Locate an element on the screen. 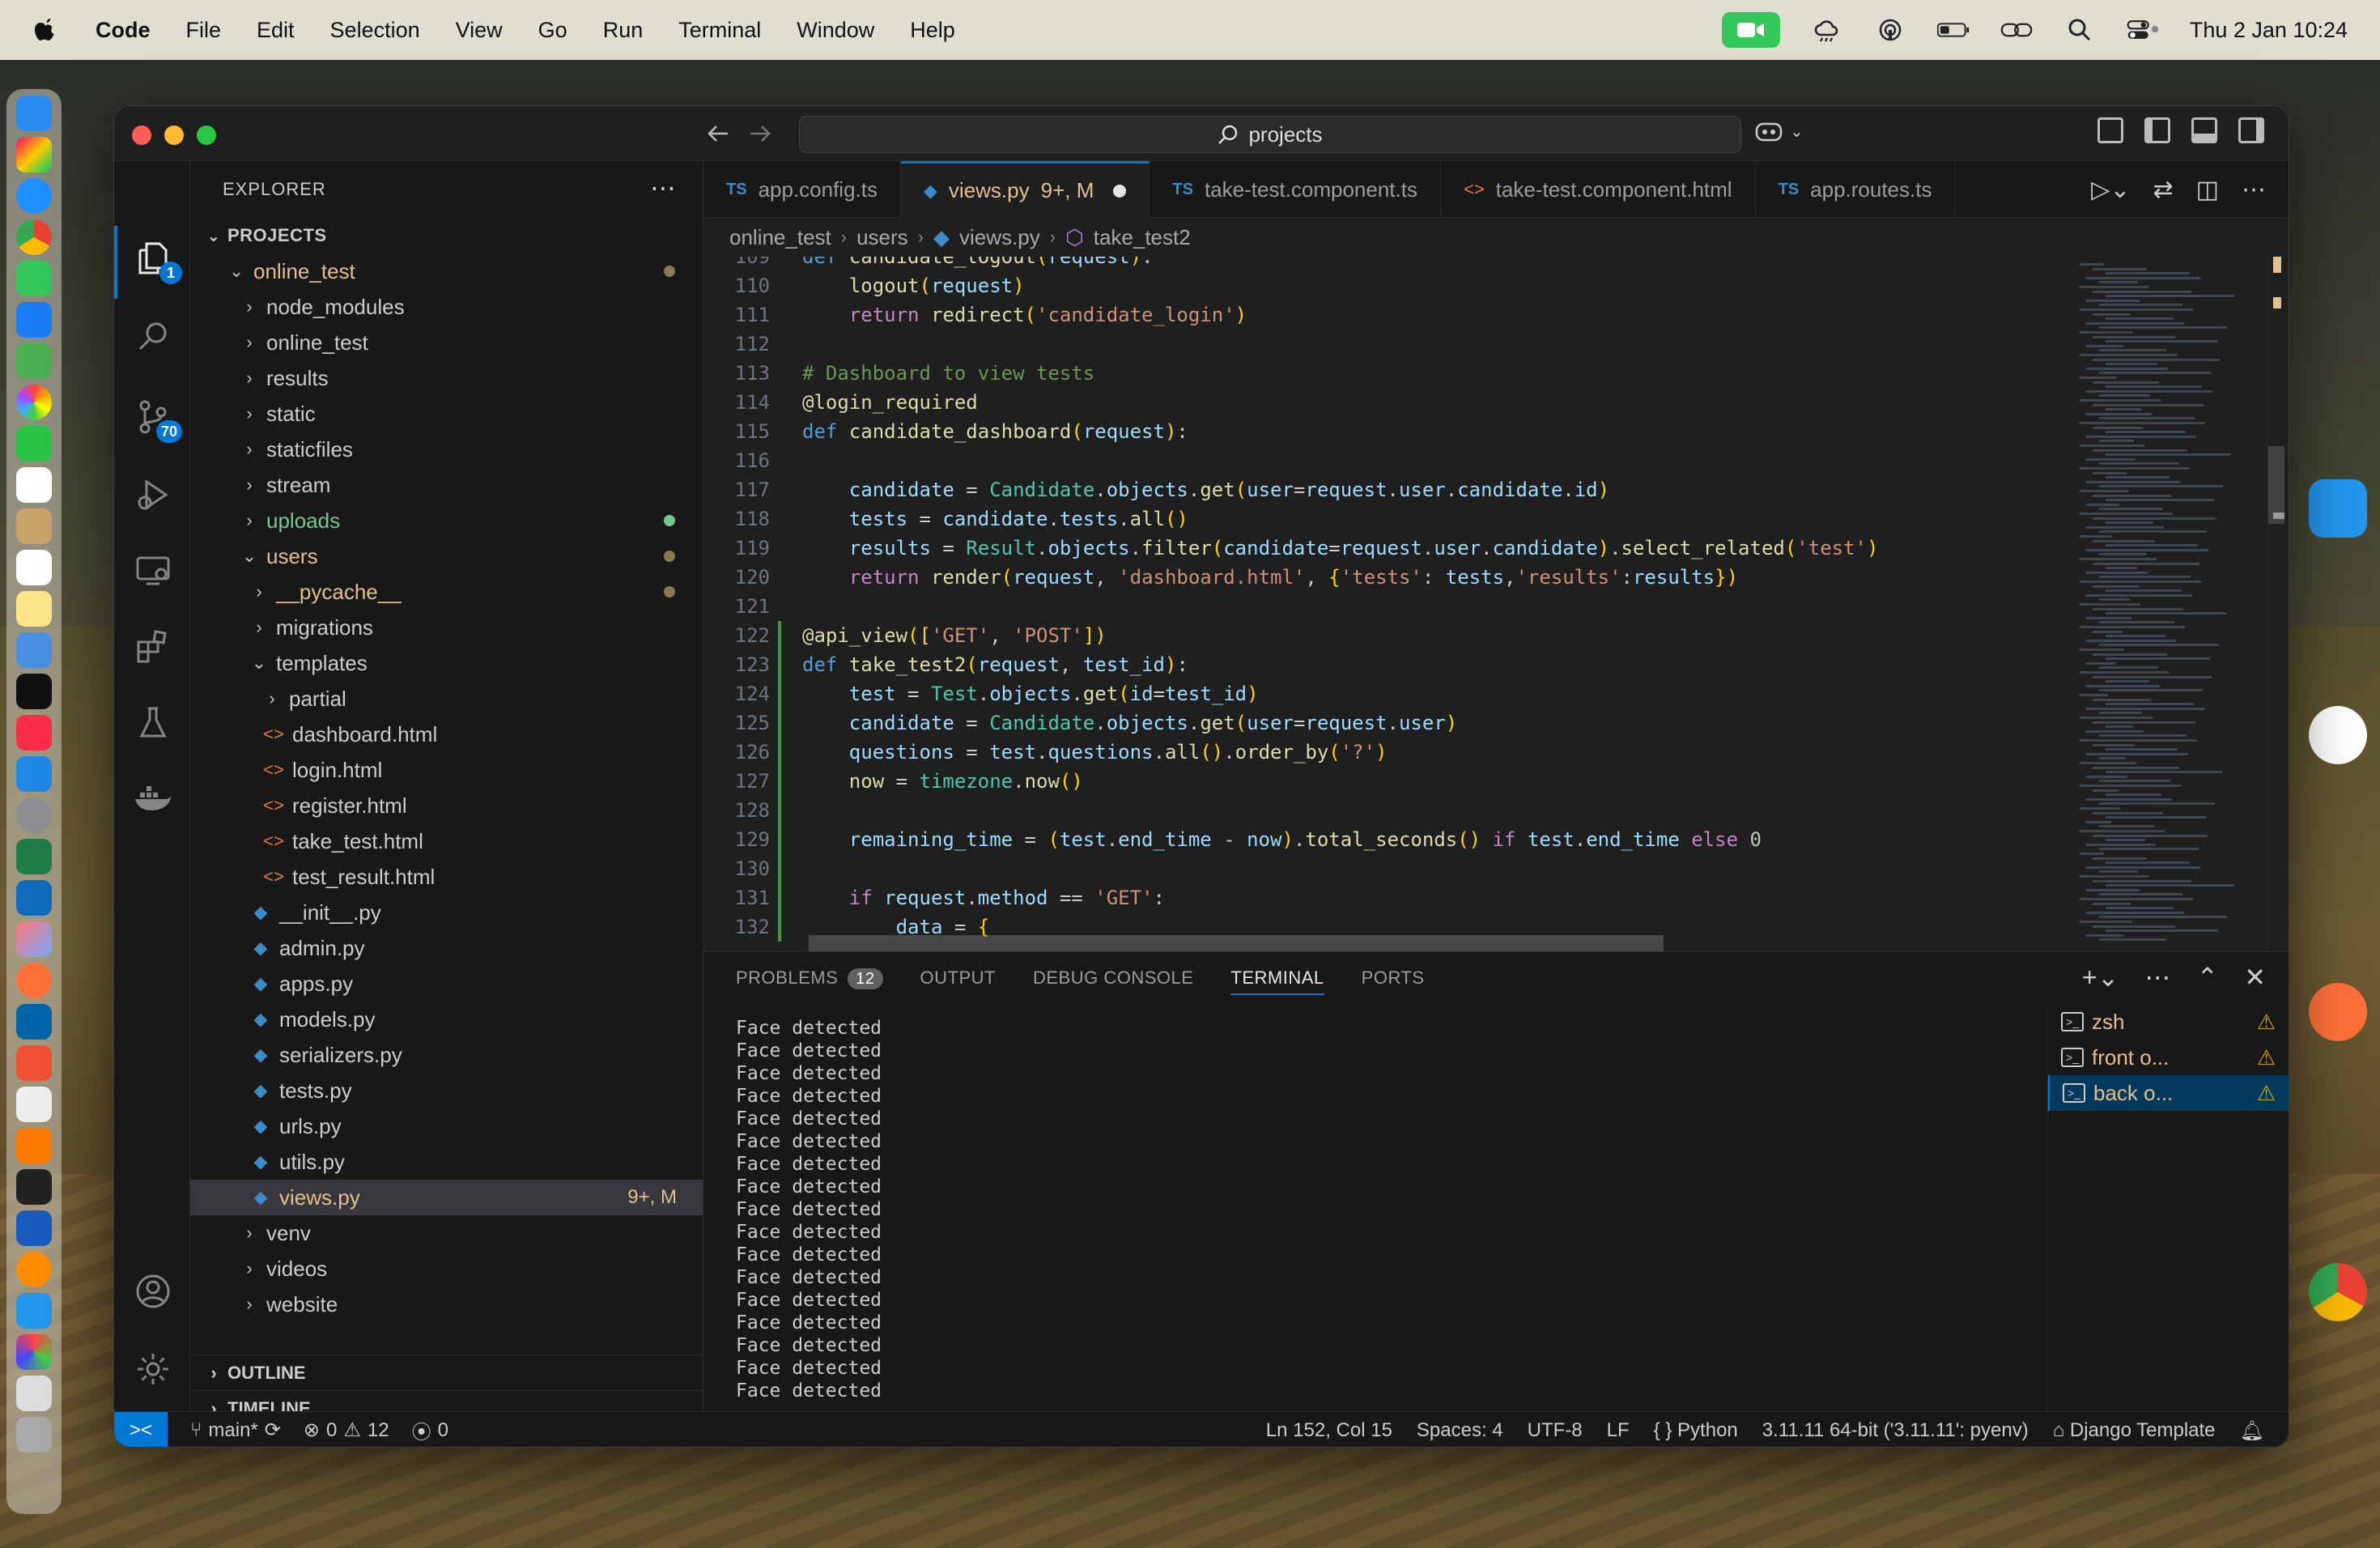 The image size is (2380, 1548). dock-outlook-icon is located at coordinates (34, 898).